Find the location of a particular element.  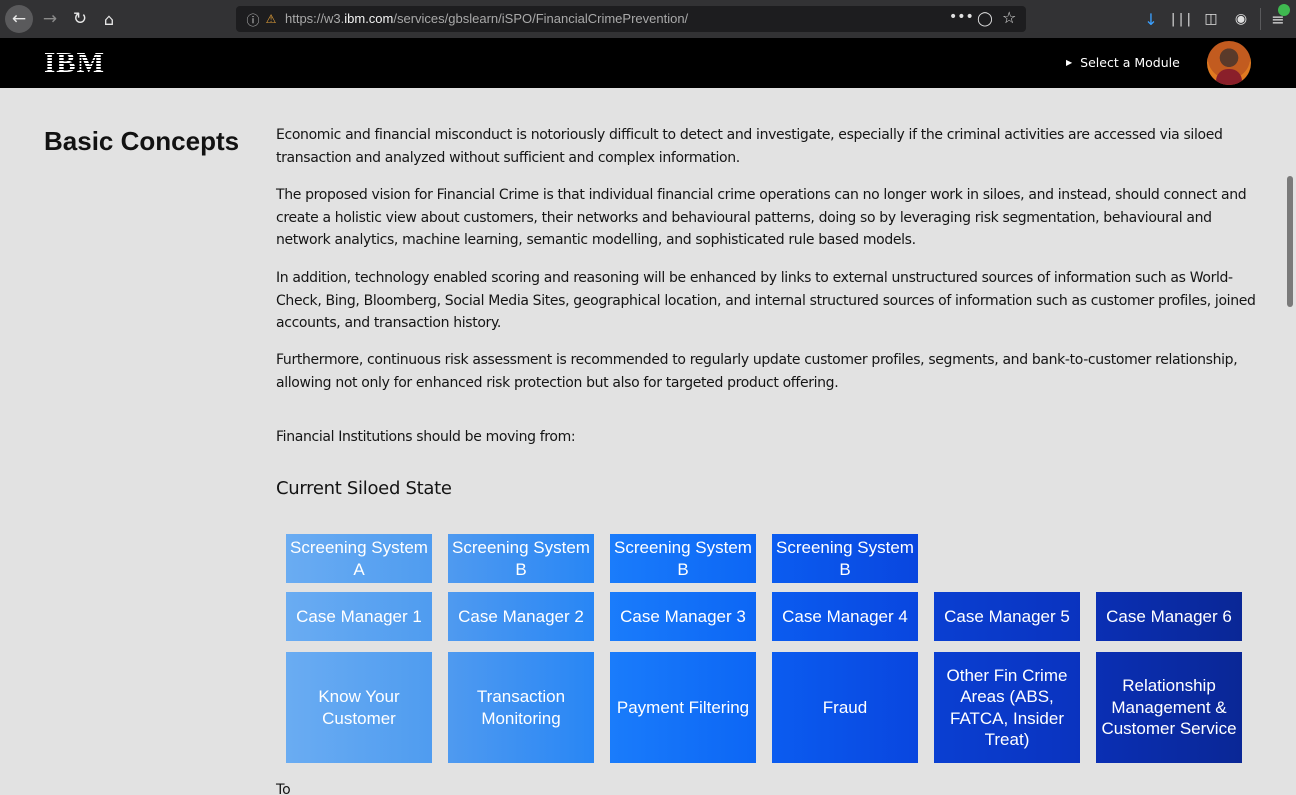

star-icon: ☆ is located at coordinates (1009, 17).